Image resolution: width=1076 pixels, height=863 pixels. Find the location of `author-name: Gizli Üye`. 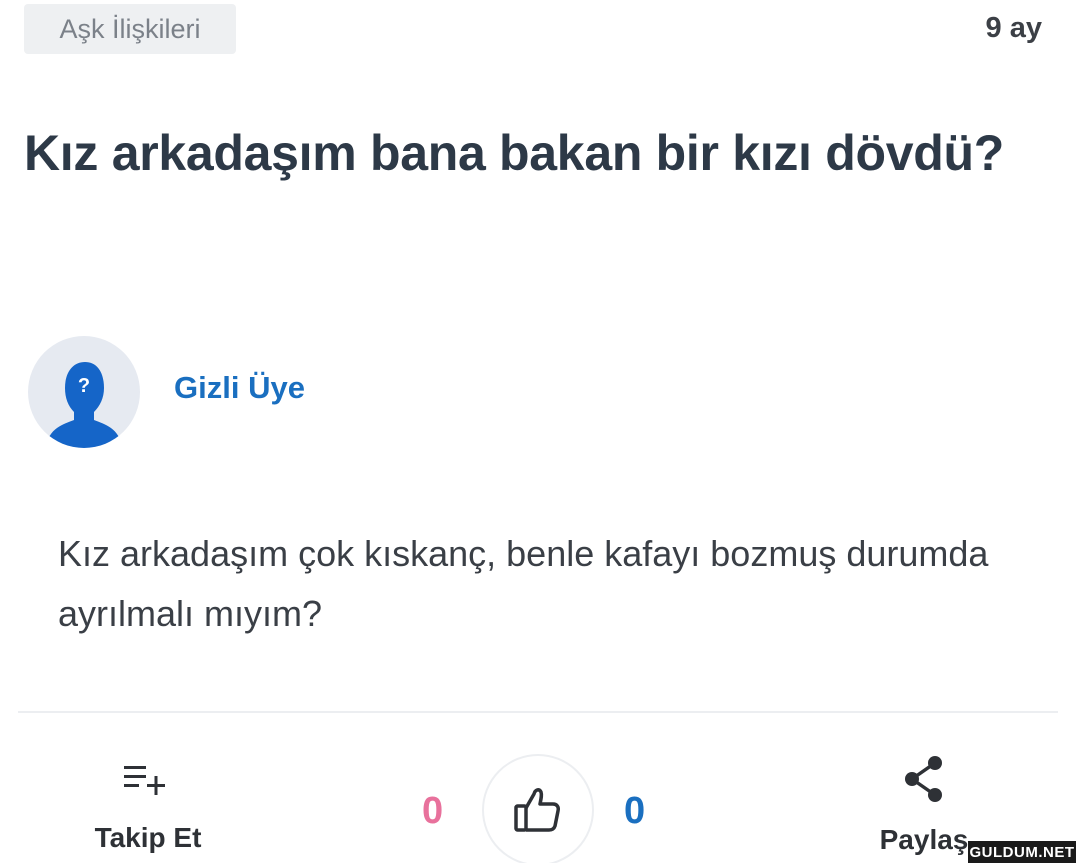

author-name: Gizli Üye is located at coordinates (239, 388).